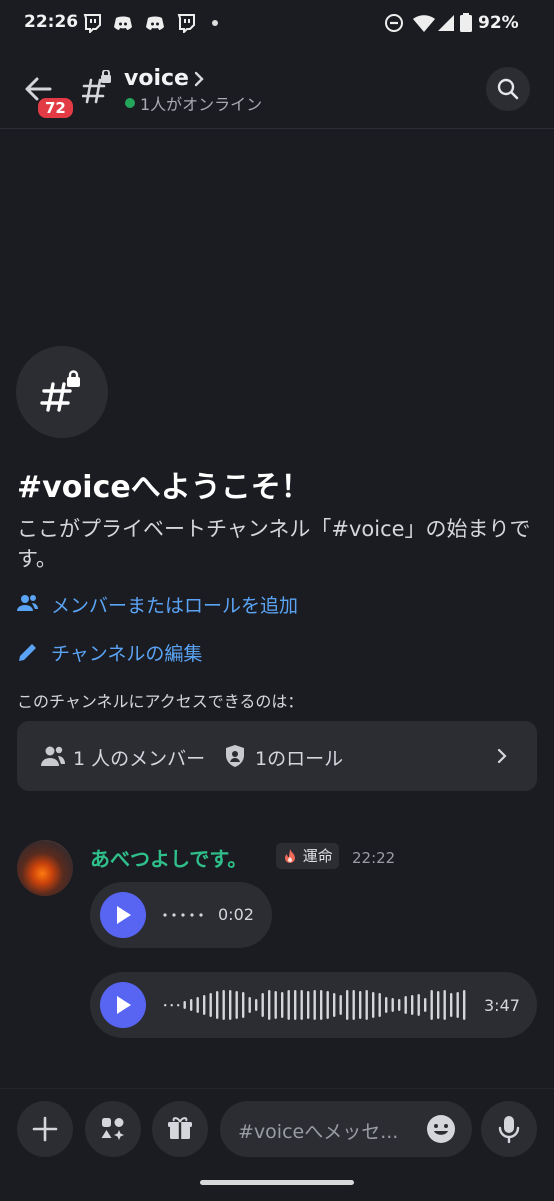 Image resolution: width=554 pixels, height=1201 pixels. What do you see at coordinates (175, 606) in the screenshot?
I see `add-members-label: メンバーまたはロールを追加` at bounding box center [175, 606].